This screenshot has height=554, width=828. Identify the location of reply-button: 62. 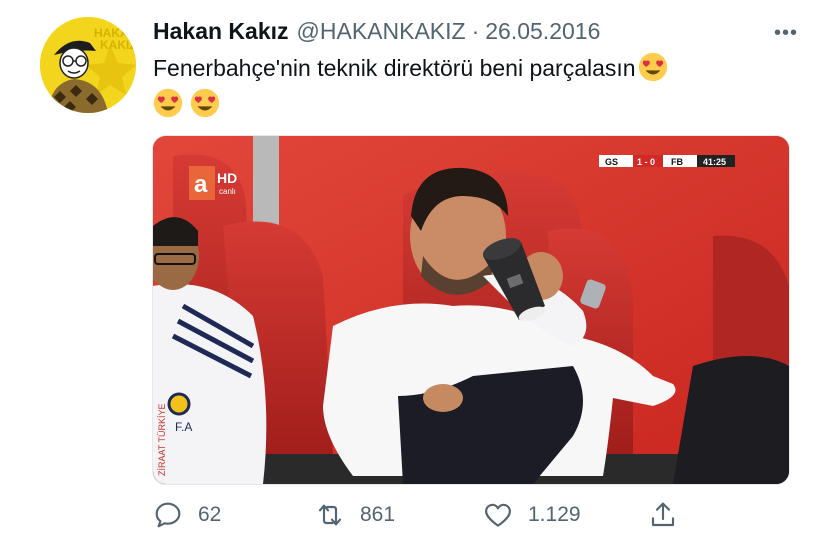
(186, 515).